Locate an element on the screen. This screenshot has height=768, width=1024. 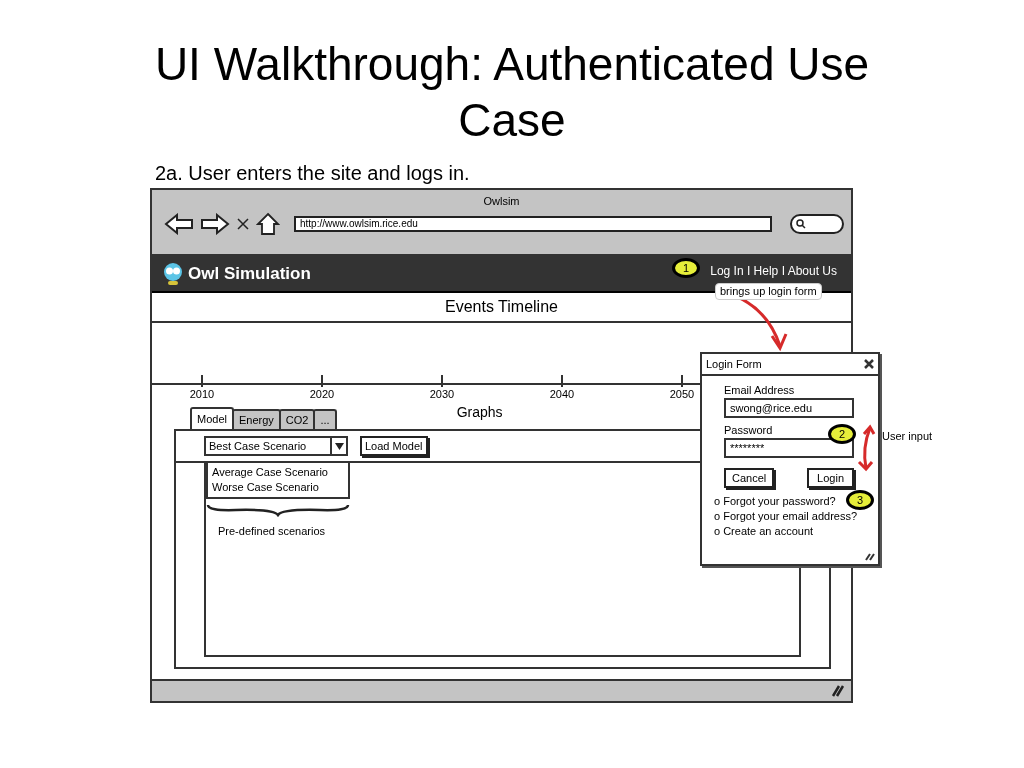
forward-icon is located at coordinates (215, 224).